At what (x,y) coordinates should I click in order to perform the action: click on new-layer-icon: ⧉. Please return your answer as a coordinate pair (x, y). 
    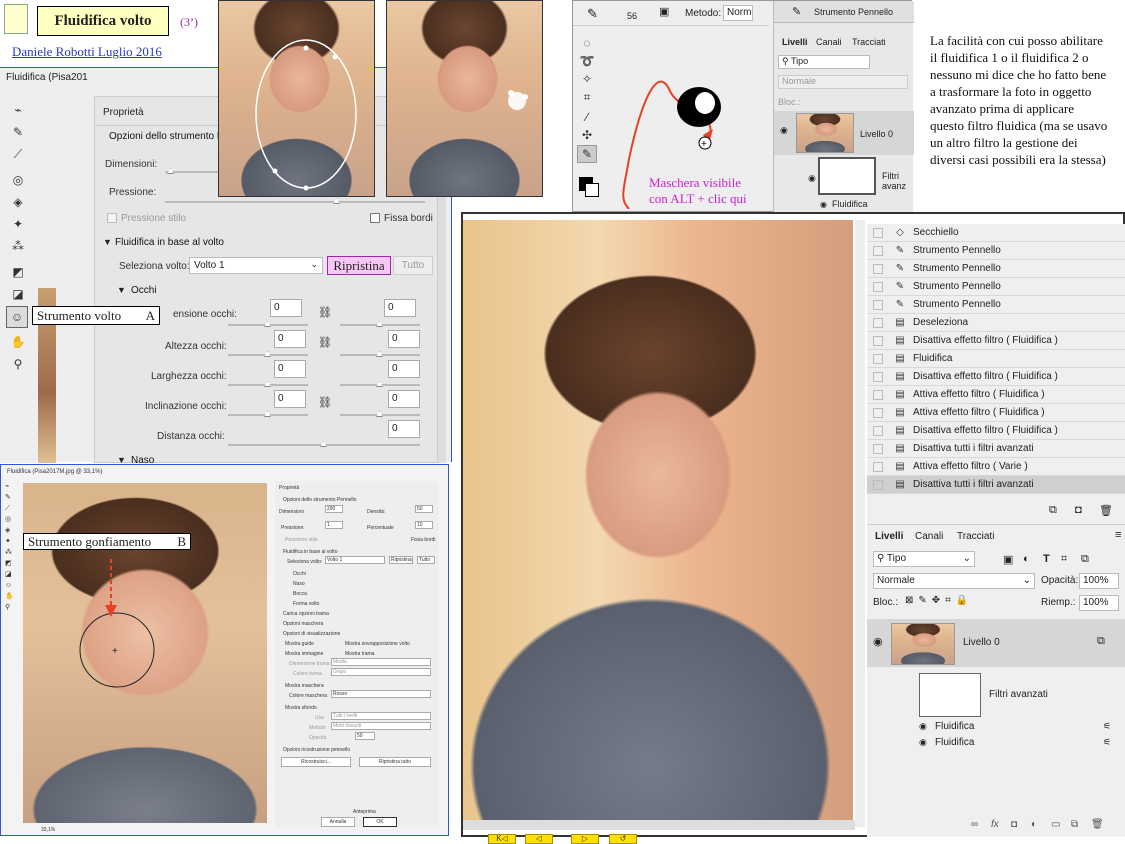
    Looking at the image, I should click on (1074, 824).